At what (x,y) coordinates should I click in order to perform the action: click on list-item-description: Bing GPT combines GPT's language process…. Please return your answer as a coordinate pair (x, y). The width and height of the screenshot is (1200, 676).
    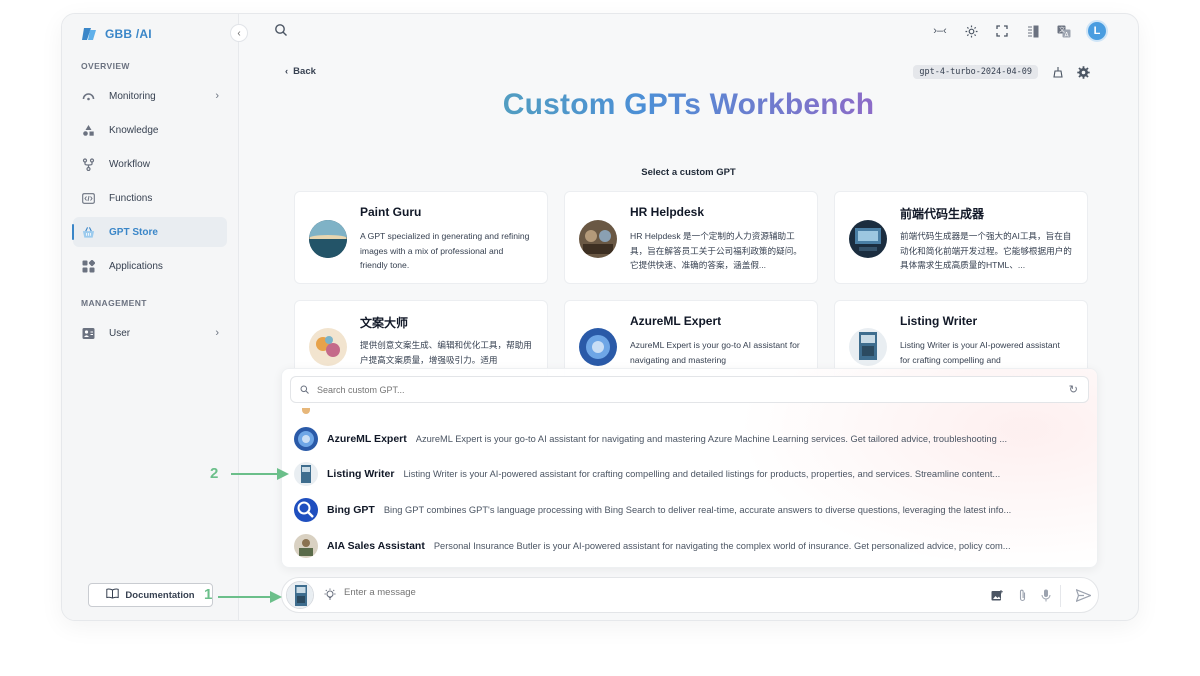
    Looking at the image, I should click on (697, 510).